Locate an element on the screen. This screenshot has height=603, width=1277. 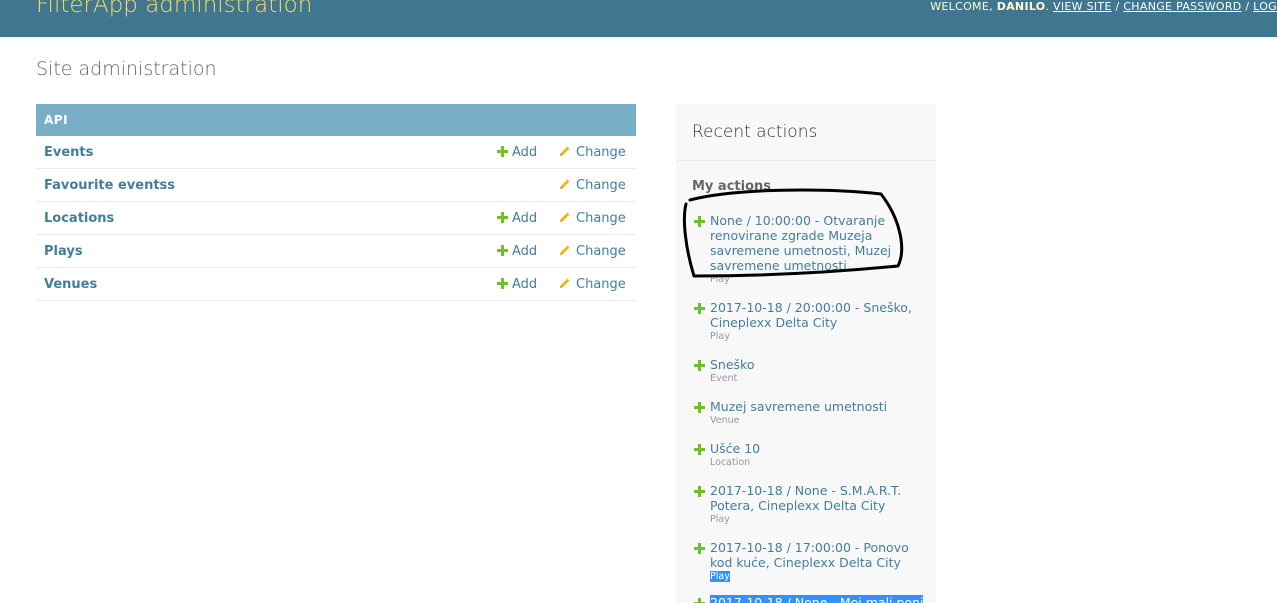
recent-actions-title: Recent actions is located at coordinates (755, 132).